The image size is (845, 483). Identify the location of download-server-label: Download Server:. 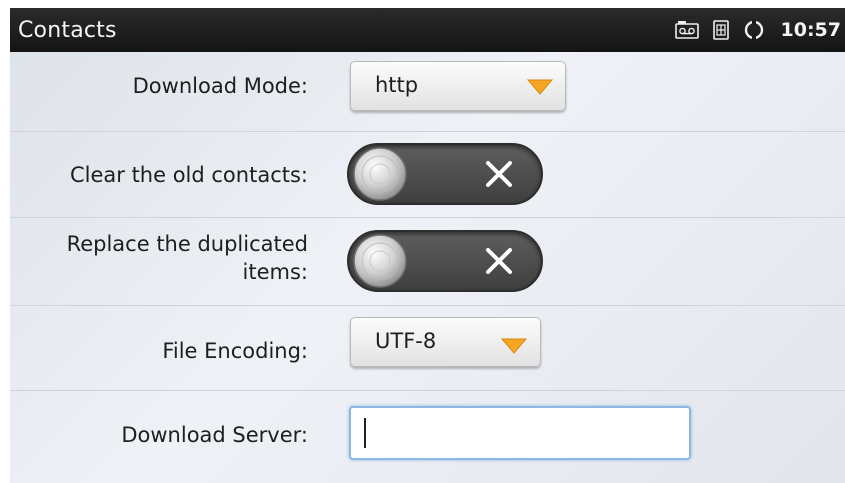
(214, 435).